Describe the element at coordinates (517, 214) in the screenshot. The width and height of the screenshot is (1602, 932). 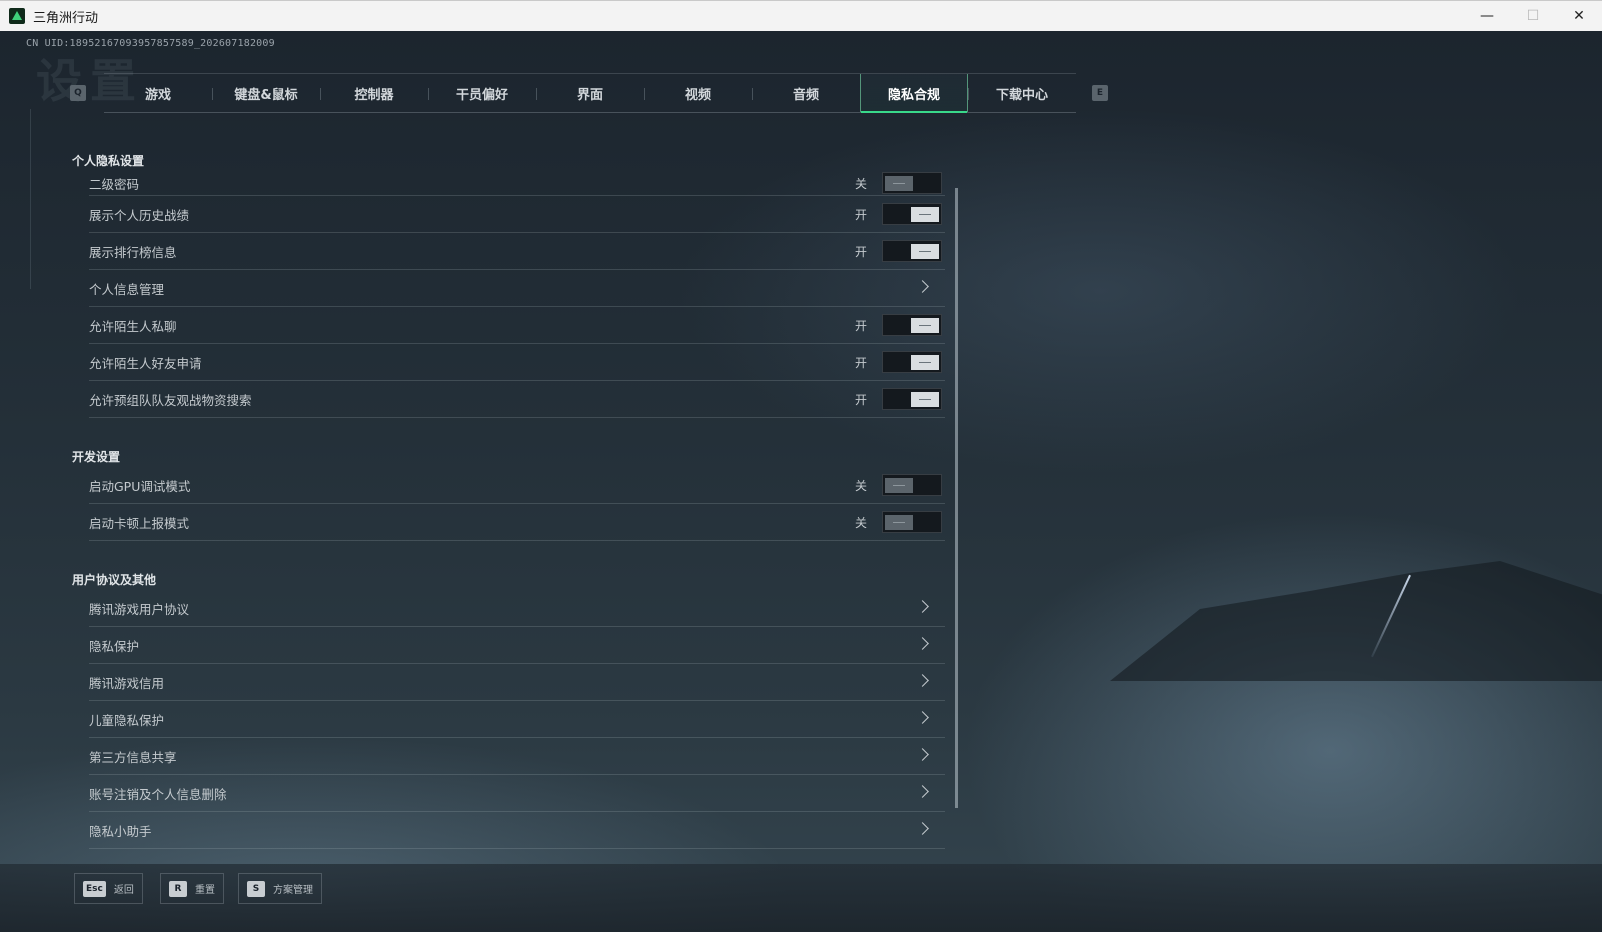
I see `setting-row: 展示个人历史战绩 开` at that location.